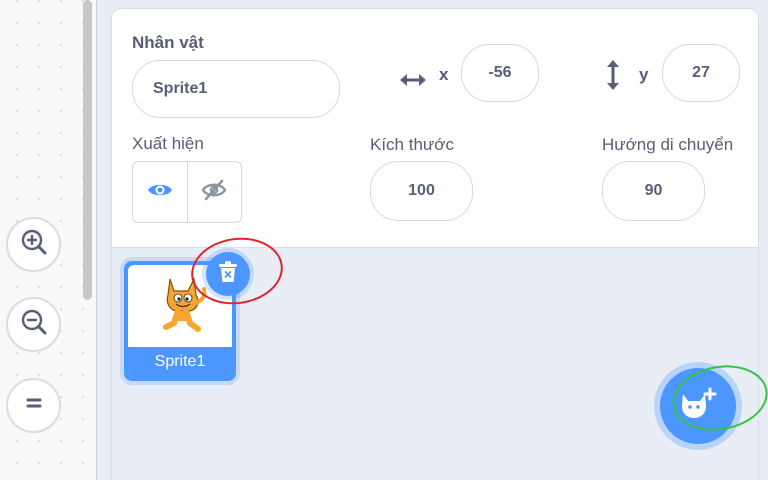 The width and height of the screenshot is (768, 480). Describe the element at coordinates (701, 73) in the screenshot. I see `y-position-field: 27` at that location.